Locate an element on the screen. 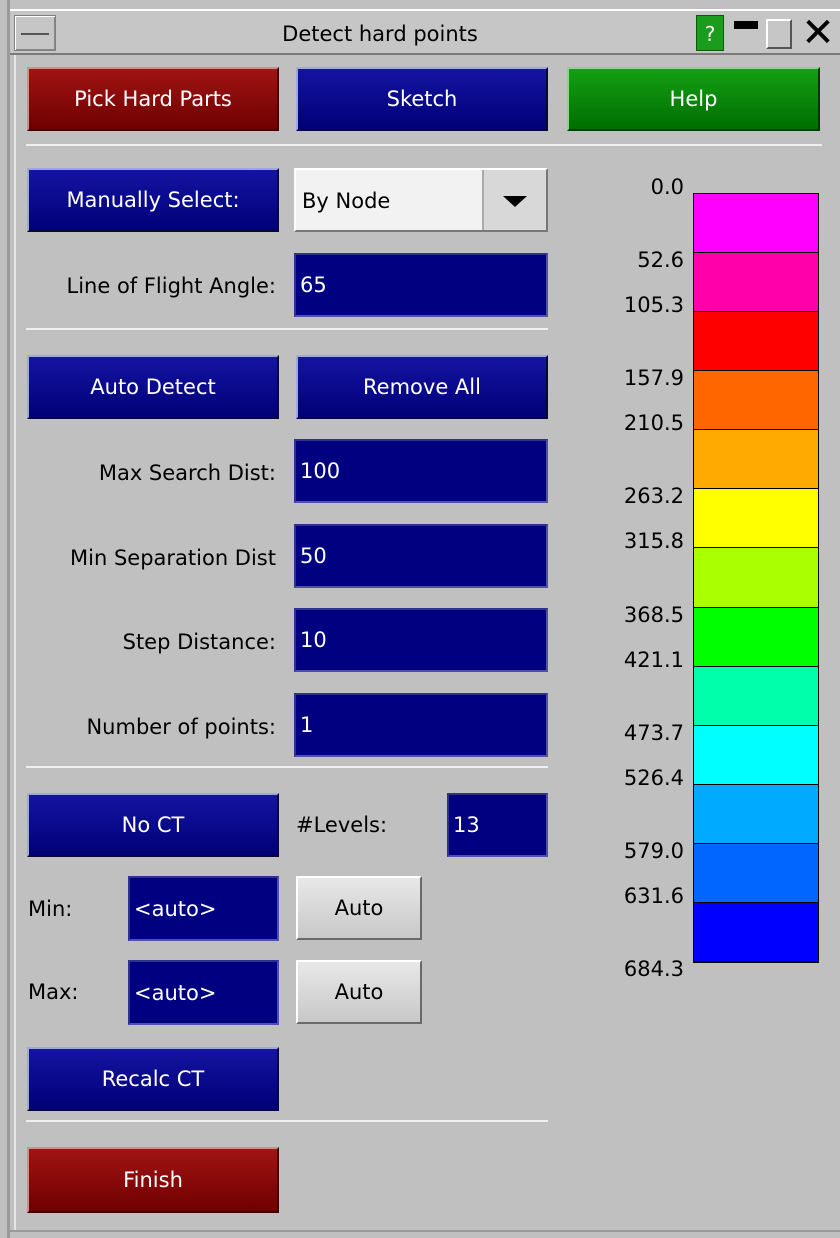 The width and height of the screenshot is (840, 1238). legend-tick-label: 315.8 is located at coordinates (653, 541).